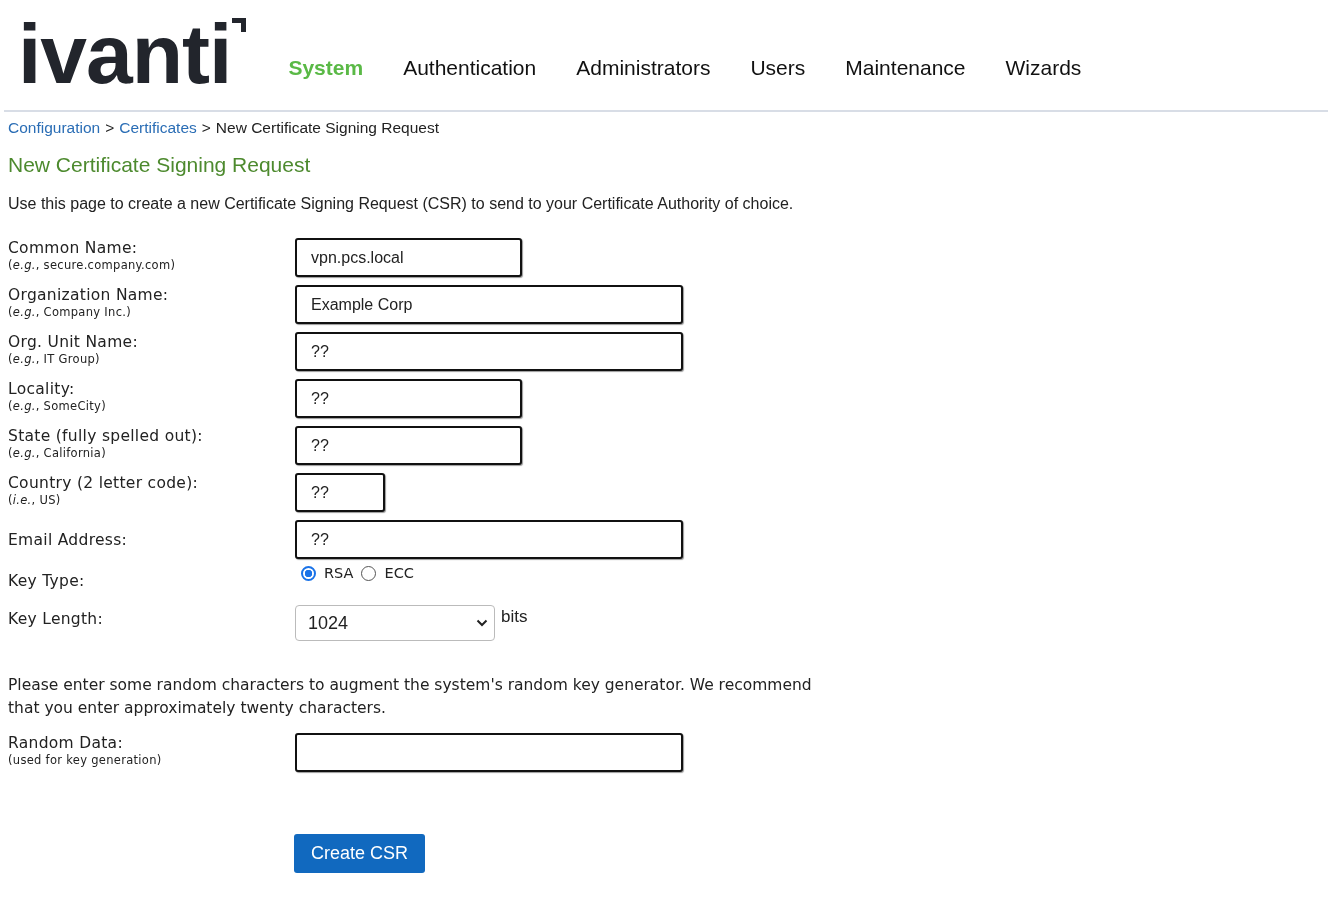 This screenshot has height=901, width=1328. Describe the element at coordinates (42, 389) in the screenshot. I see `field-label: Locality:` at that location.